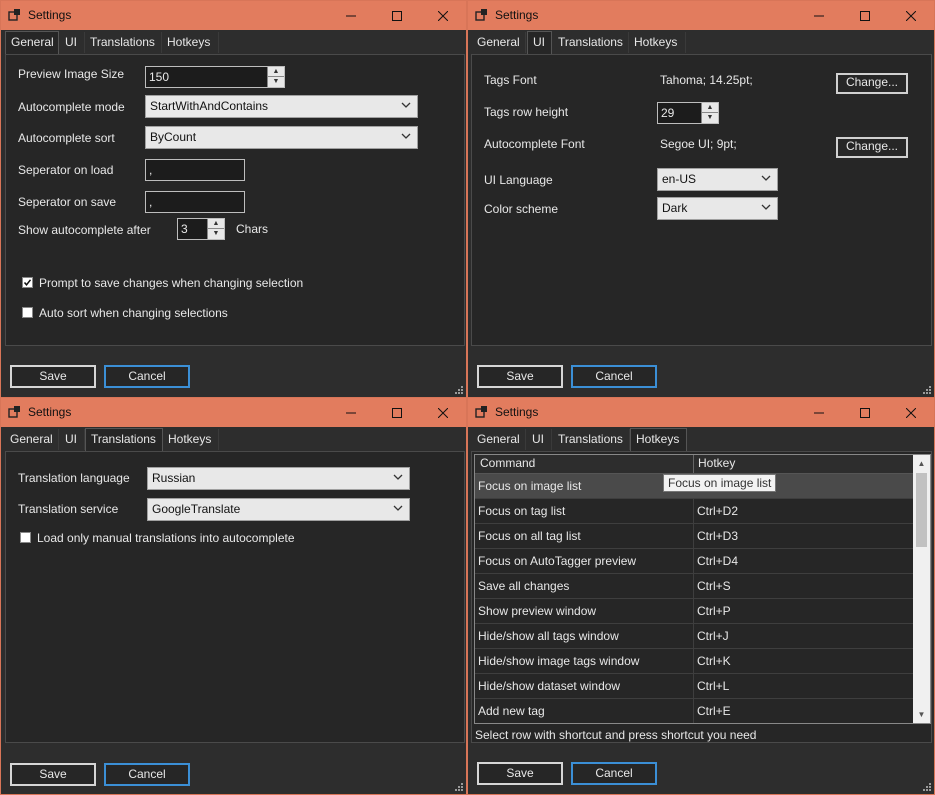 The image size is (935, 795). I want to click on hotkey-cell: Ctrl+L, so click(713, 686).